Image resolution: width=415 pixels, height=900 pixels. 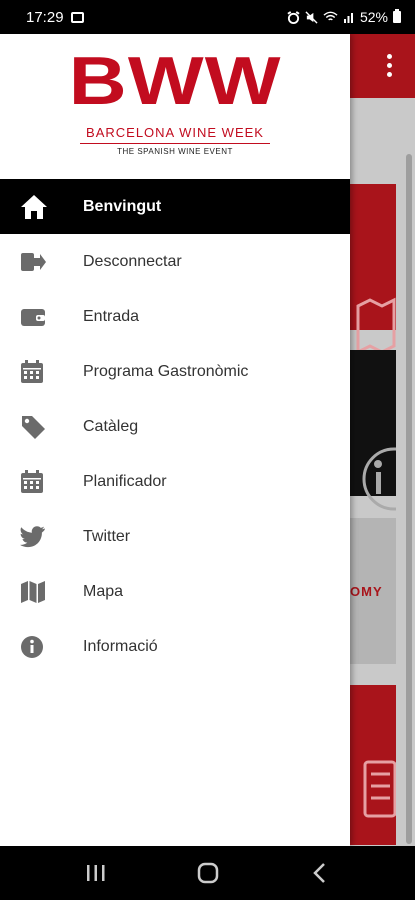 I want to click on menu-label: Programa Gastronòmic, so click(x=166, y=371).